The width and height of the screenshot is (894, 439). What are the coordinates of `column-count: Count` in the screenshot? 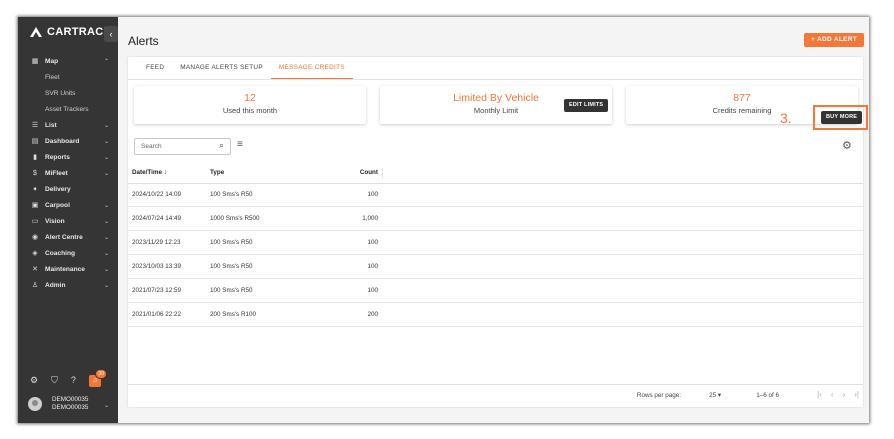 It's located at (343, 172).